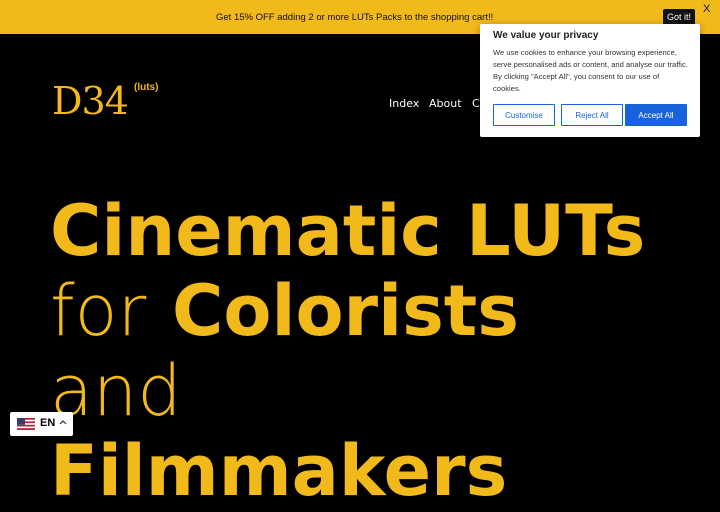 The width and height of the screenshot is (720, 512). Describe the element at coordinates (90, 101) in the screenshot. I see `site-logo: D34` at that location.